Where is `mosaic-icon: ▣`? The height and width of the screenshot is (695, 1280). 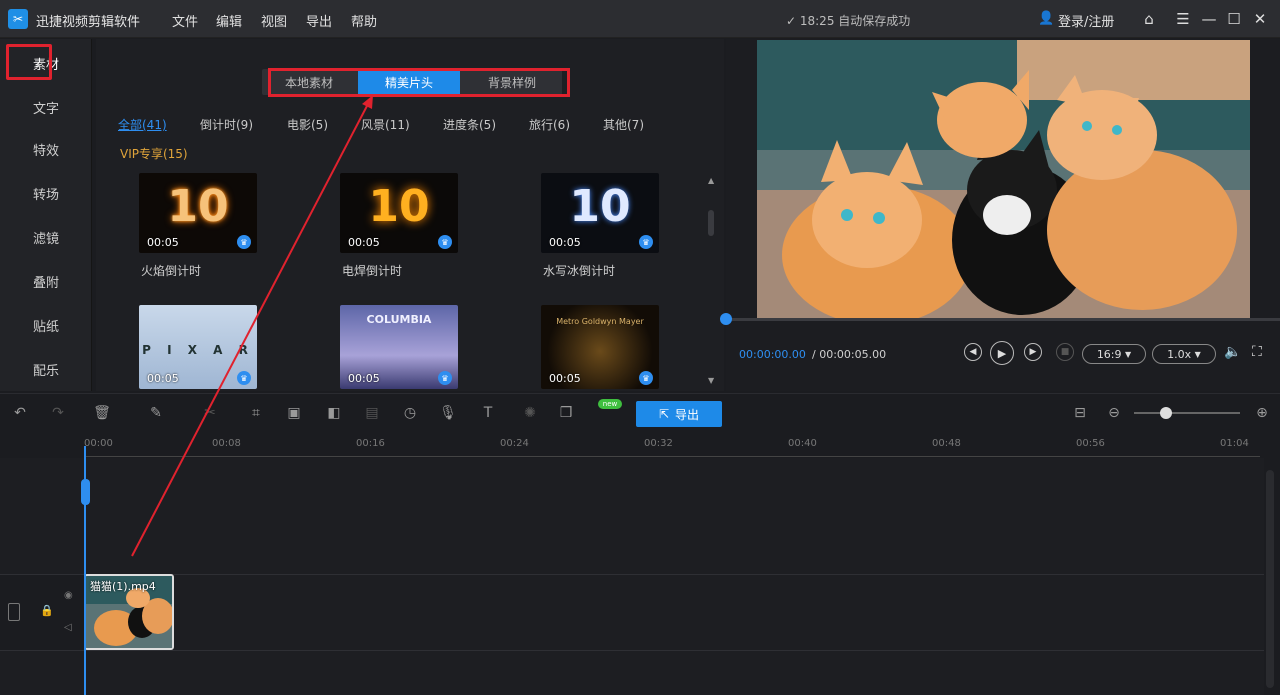
mosaic-icon: ▣ is located at coordinates (294, 413).